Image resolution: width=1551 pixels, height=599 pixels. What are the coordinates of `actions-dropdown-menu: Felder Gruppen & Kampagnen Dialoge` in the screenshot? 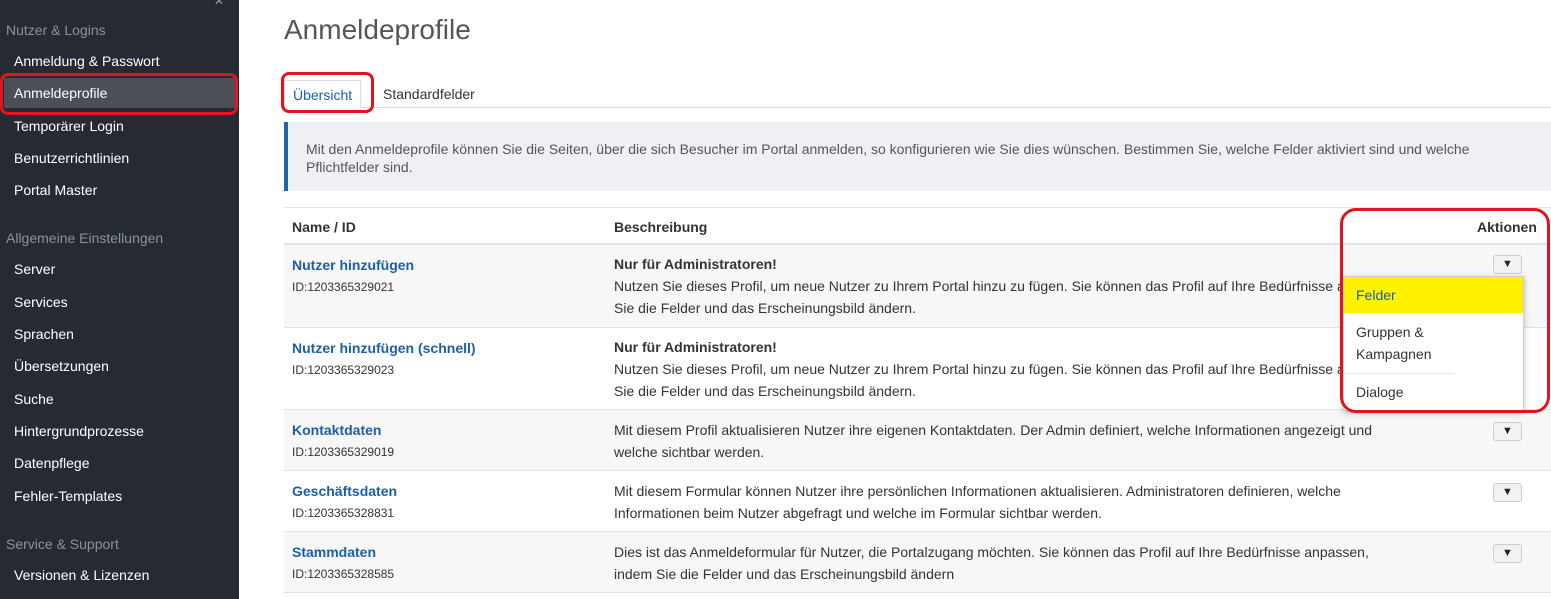 It's located at (1433, 343).